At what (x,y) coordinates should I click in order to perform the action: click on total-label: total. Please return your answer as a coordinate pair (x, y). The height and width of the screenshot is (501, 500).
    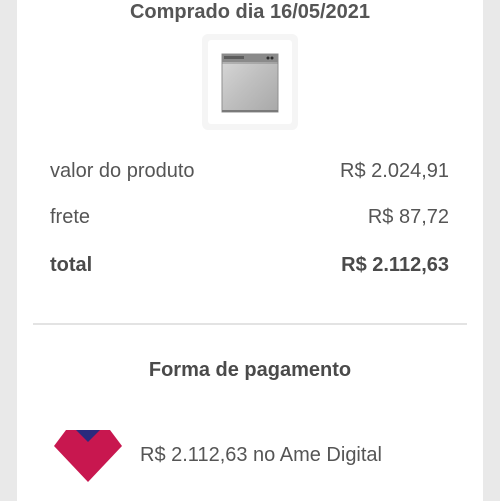
    Looking at the image, I should click on (71, 264).